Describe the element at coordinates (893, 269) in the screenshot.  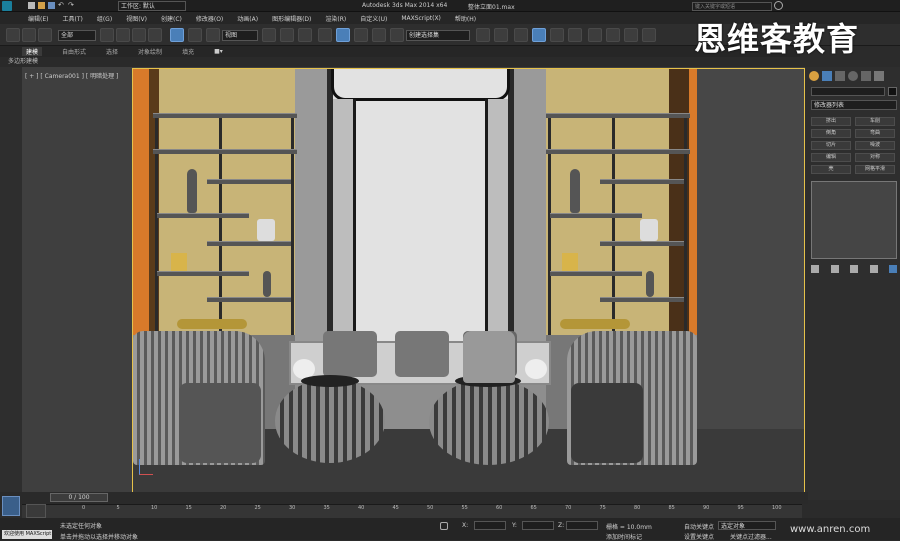
I see `configure-sets-icon` at that location.